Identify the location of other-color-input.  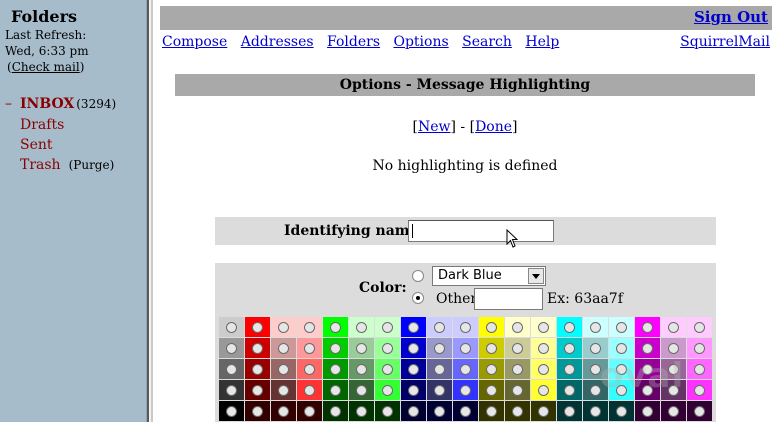
(508, 299).